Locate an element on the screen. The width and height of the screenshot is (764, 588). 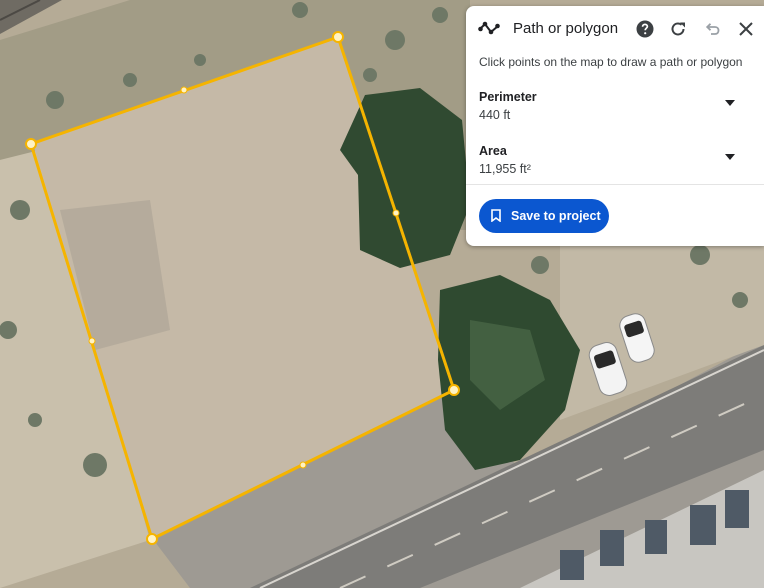
undo-button is located at coordinates (712, 29).